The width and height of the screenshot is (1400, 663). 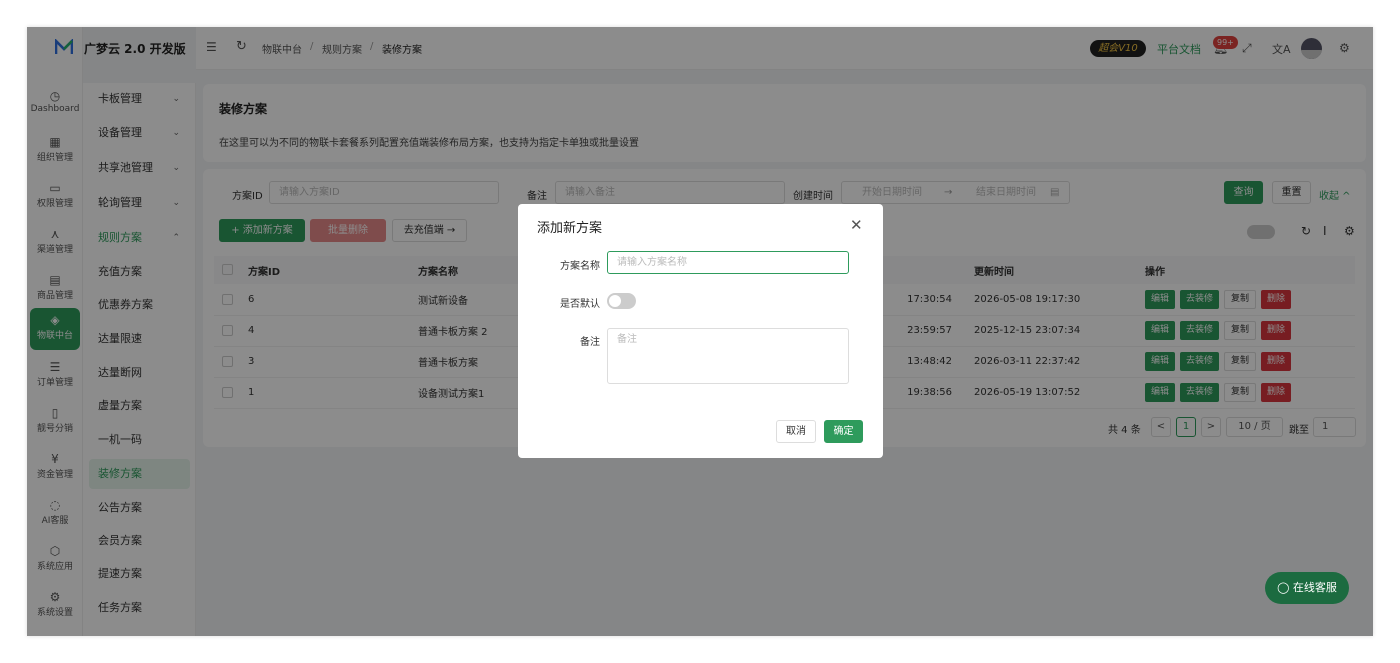 What do you see at coordinates (580, 266) in the screenshot?
I see `name-label: 方案名称` at bounding box center [580, 266].